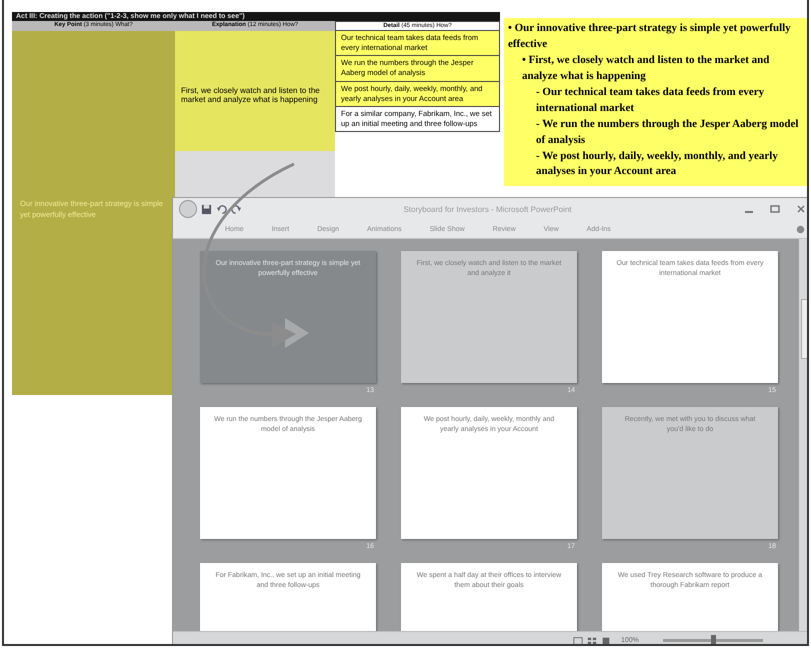  What do you see at coordinates (645, 68) in the screenshot?
I see `bullet-text: • First, we closely watch and listen to the market and analyze what is happening` at bounding box center [645, 68].